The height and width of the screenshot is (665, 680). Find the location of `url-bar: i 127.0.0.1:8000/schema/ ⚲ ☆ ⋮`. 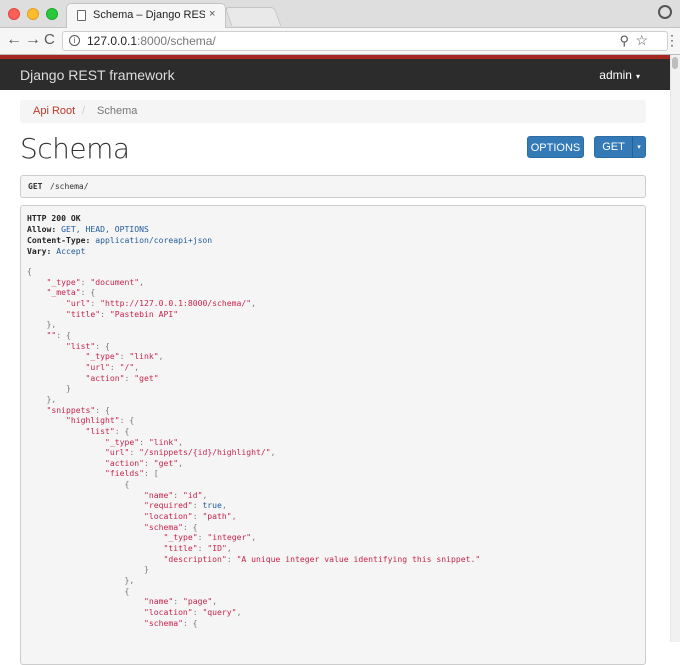

url-bar: i 127.0.0.1:8000/schema/ ⚲ ☆ ⋮ is located at coordinates (370, 41).